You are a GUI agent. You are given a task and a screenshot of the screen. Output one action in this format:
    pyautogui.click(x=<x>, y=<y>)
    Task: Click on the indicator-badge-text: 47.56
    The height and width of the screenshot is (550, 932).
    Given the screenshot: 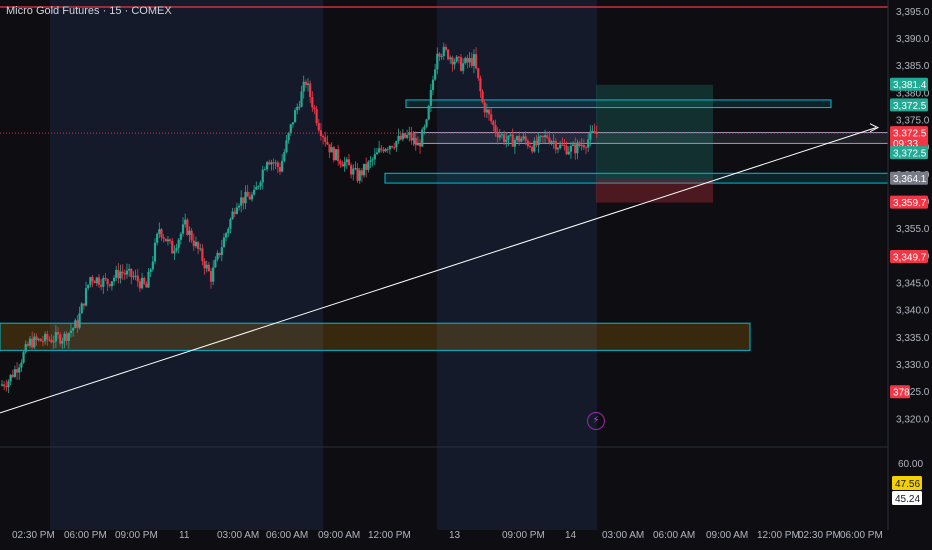 What is the action you would take?
    pyautogui.click(x=907, y=484)
    